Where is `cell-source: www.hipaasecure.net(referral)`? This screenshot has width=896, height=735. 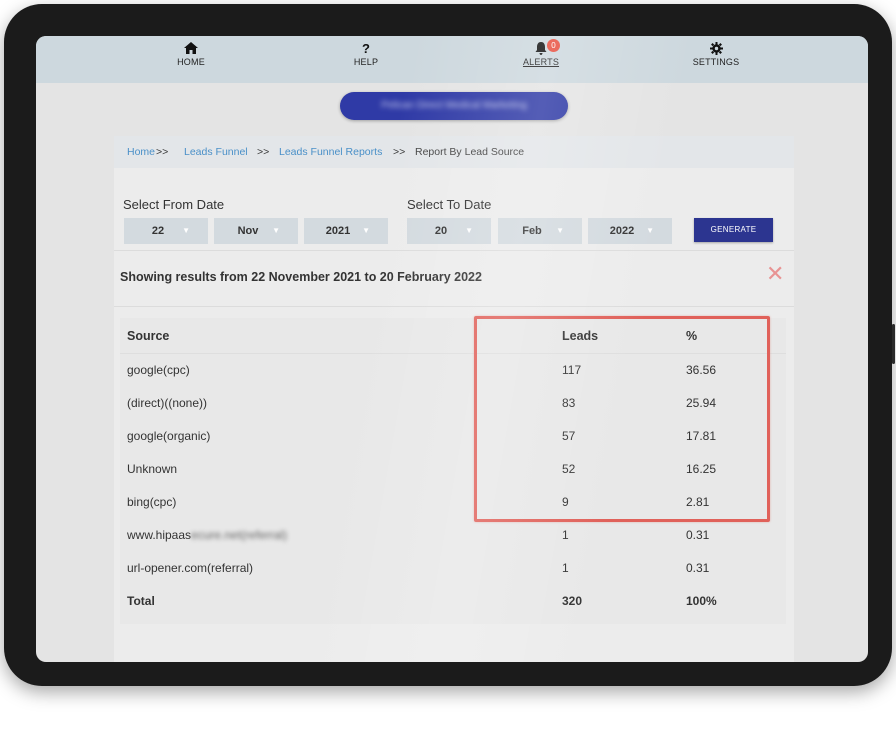 cell-source: www.hipaasecure.net(referral) is located at coordinates (207, 535).